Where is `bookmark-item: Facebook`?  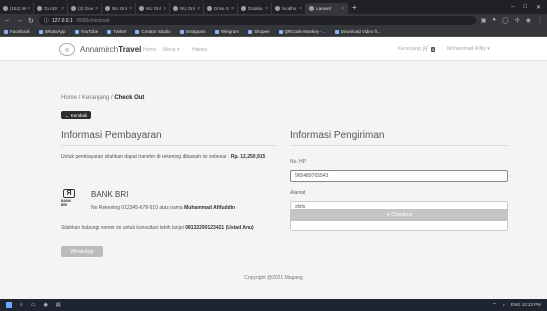
bookmark-item: Facebook is located at coordinates (17, 31).